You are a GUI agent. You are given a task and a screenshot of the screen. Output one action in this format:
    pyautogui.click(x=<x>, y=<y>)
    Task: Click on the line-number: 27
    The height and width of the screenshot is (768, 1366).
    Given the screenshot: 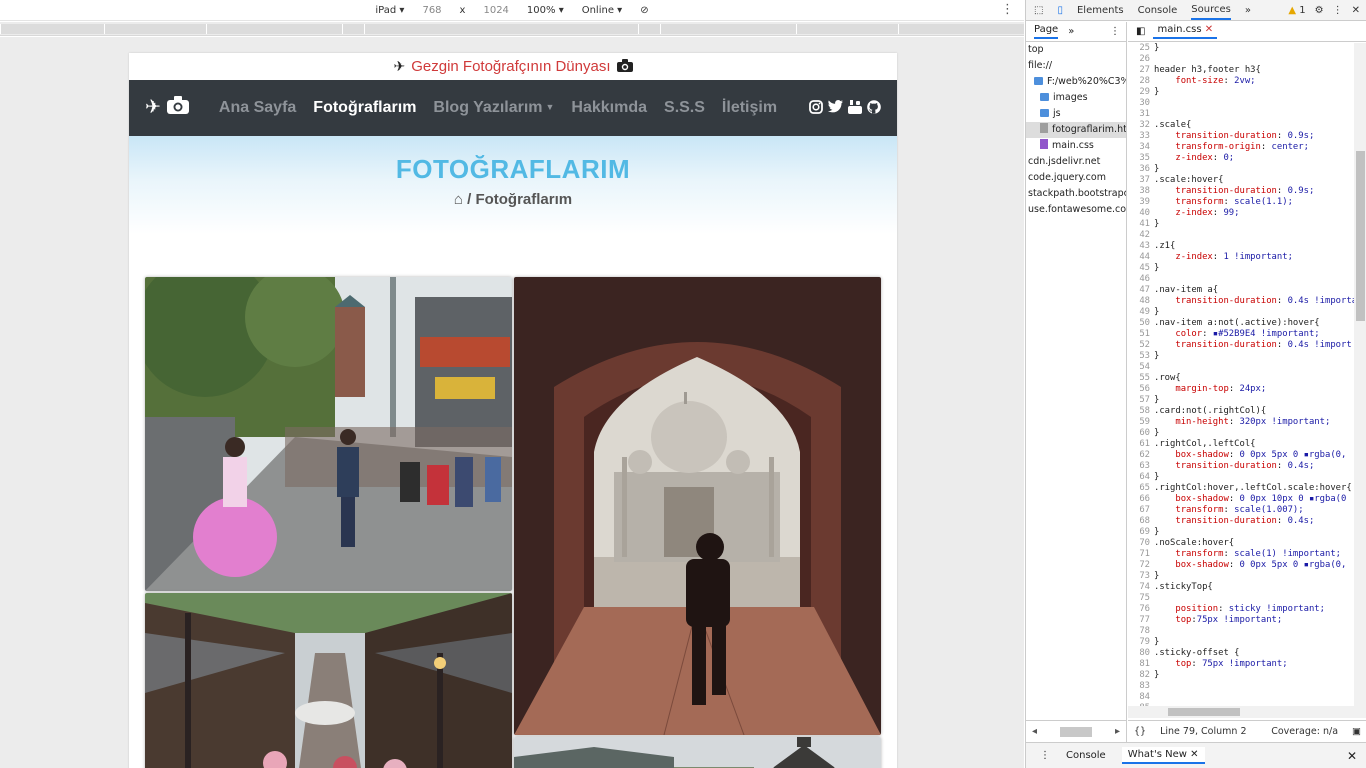 What is the action you would take?
    pyautogui.click(x=1141, y=70)
    